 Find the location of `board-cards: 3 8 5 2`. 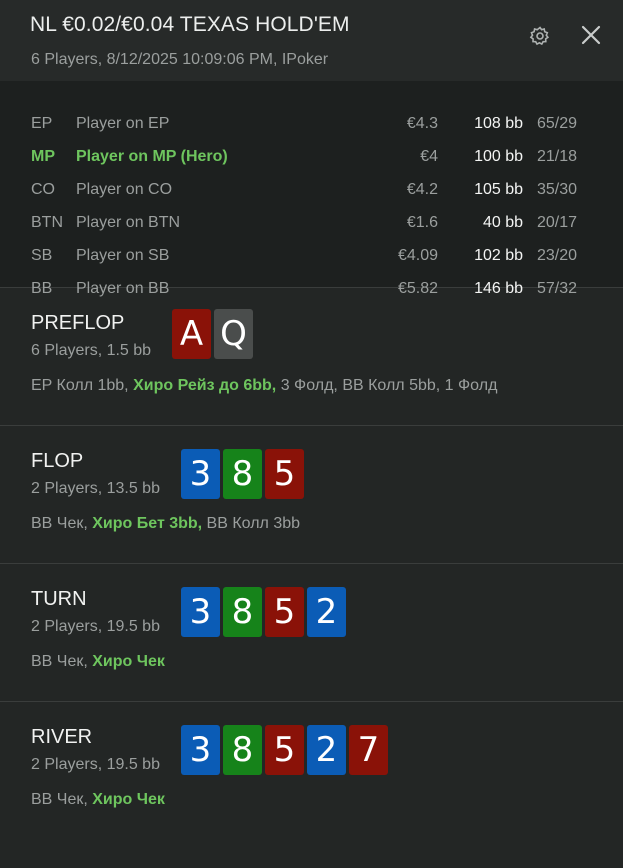

board-cards: 3 8 5 2 is located at coordinates (263, 612).